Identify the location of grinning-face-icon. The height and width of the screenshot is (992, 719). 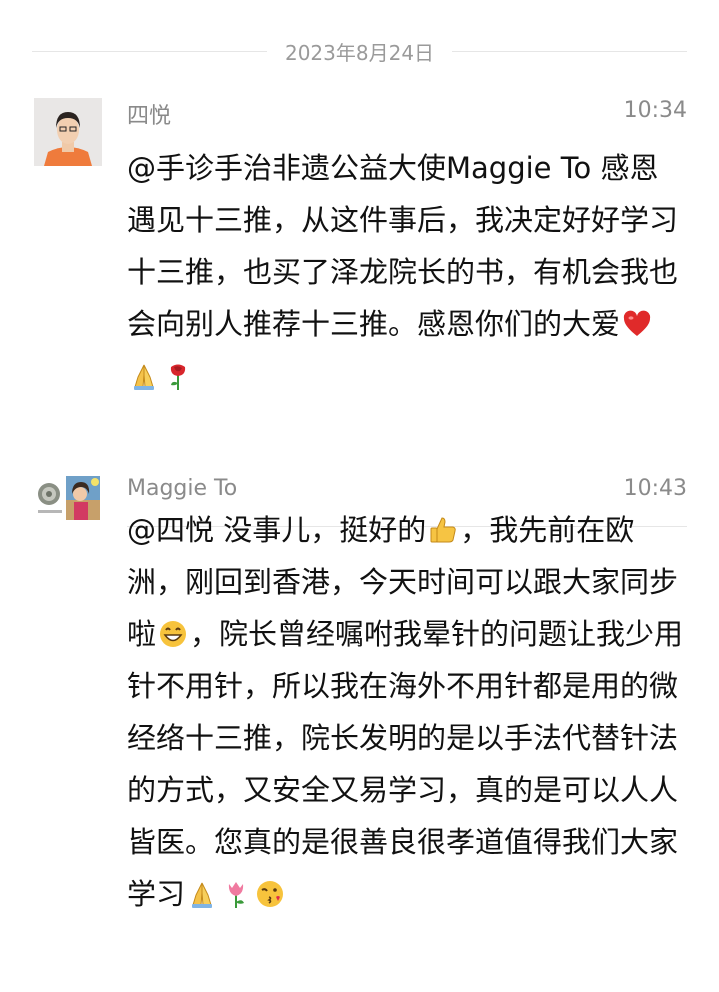
(173, 630).